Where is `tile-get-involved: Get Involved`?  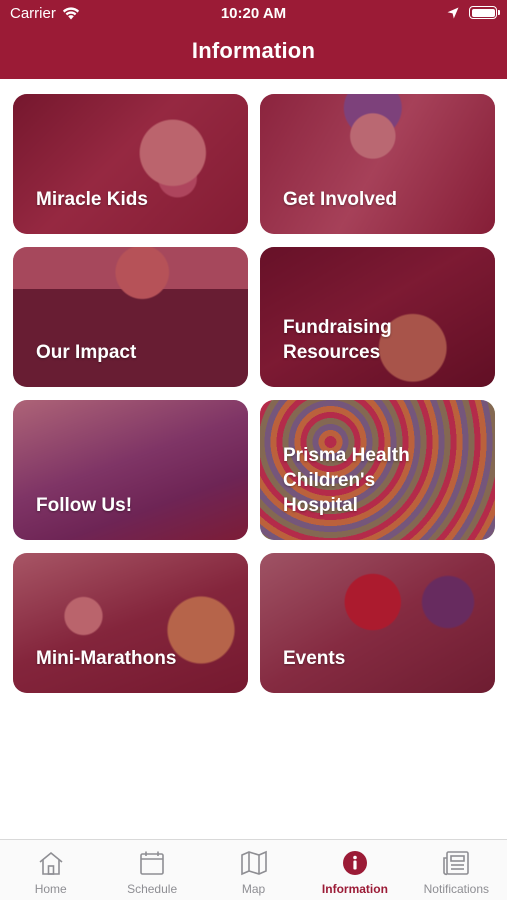
tile-get-involved: Get Involved is located at coordinates (377, 164).